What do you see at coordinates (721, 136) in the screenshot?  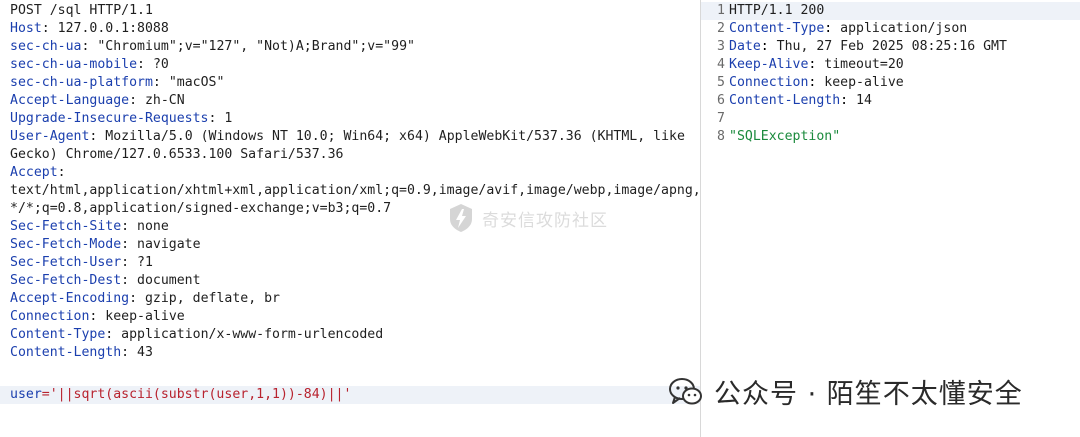 I see `line-number: 8` at bounding box center [721, 136].